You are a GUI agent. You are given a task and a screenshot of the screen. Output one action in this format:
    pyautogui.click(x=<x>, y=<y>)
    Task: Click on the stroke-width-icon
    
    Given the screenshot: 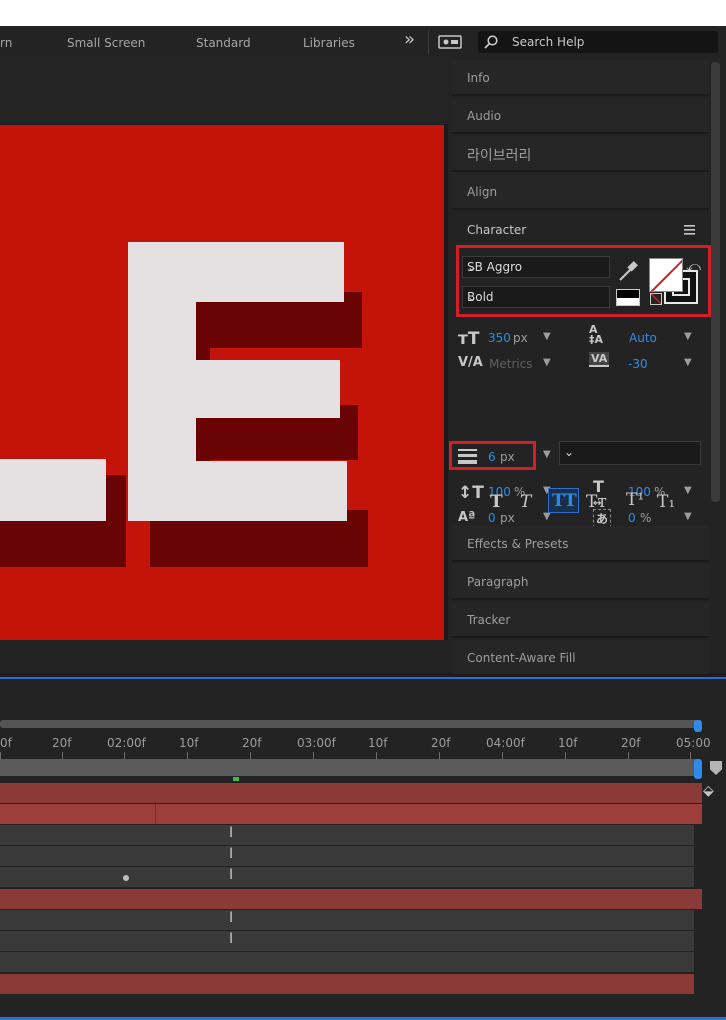 What is the action you would take?
    pyautogui.click(x=467, y=456)
    